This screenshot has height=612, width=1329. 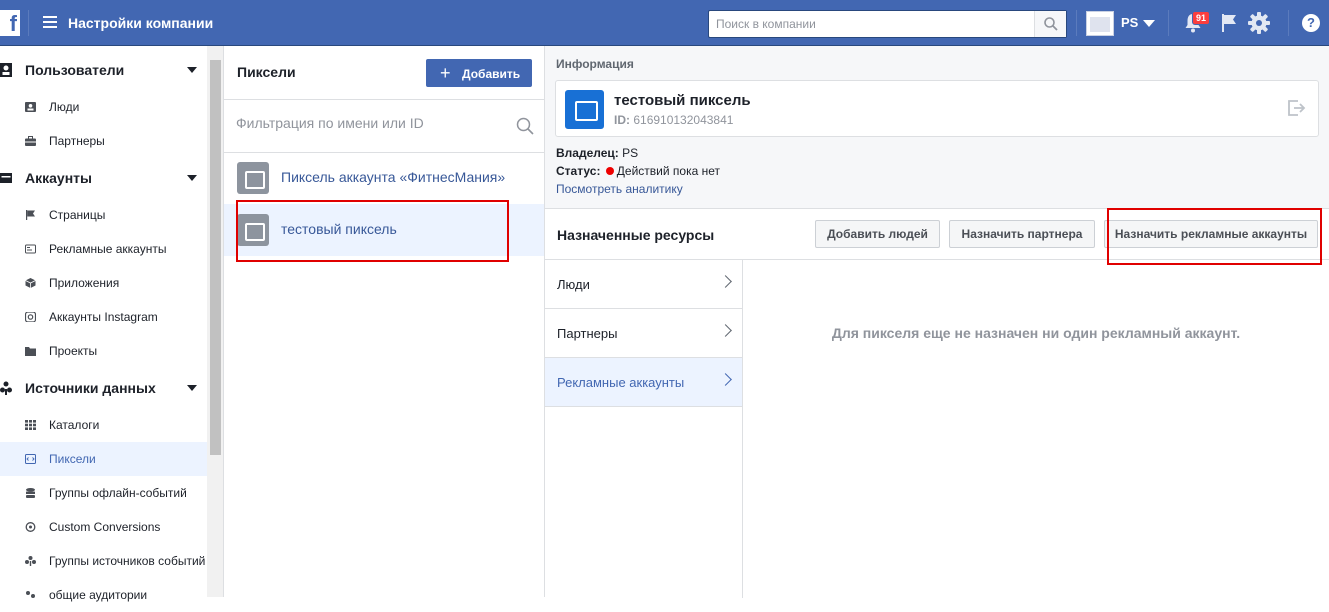 I want to click on sidebar-item-event-source-groups: Группы источников событий, so click(x=103, y=561).